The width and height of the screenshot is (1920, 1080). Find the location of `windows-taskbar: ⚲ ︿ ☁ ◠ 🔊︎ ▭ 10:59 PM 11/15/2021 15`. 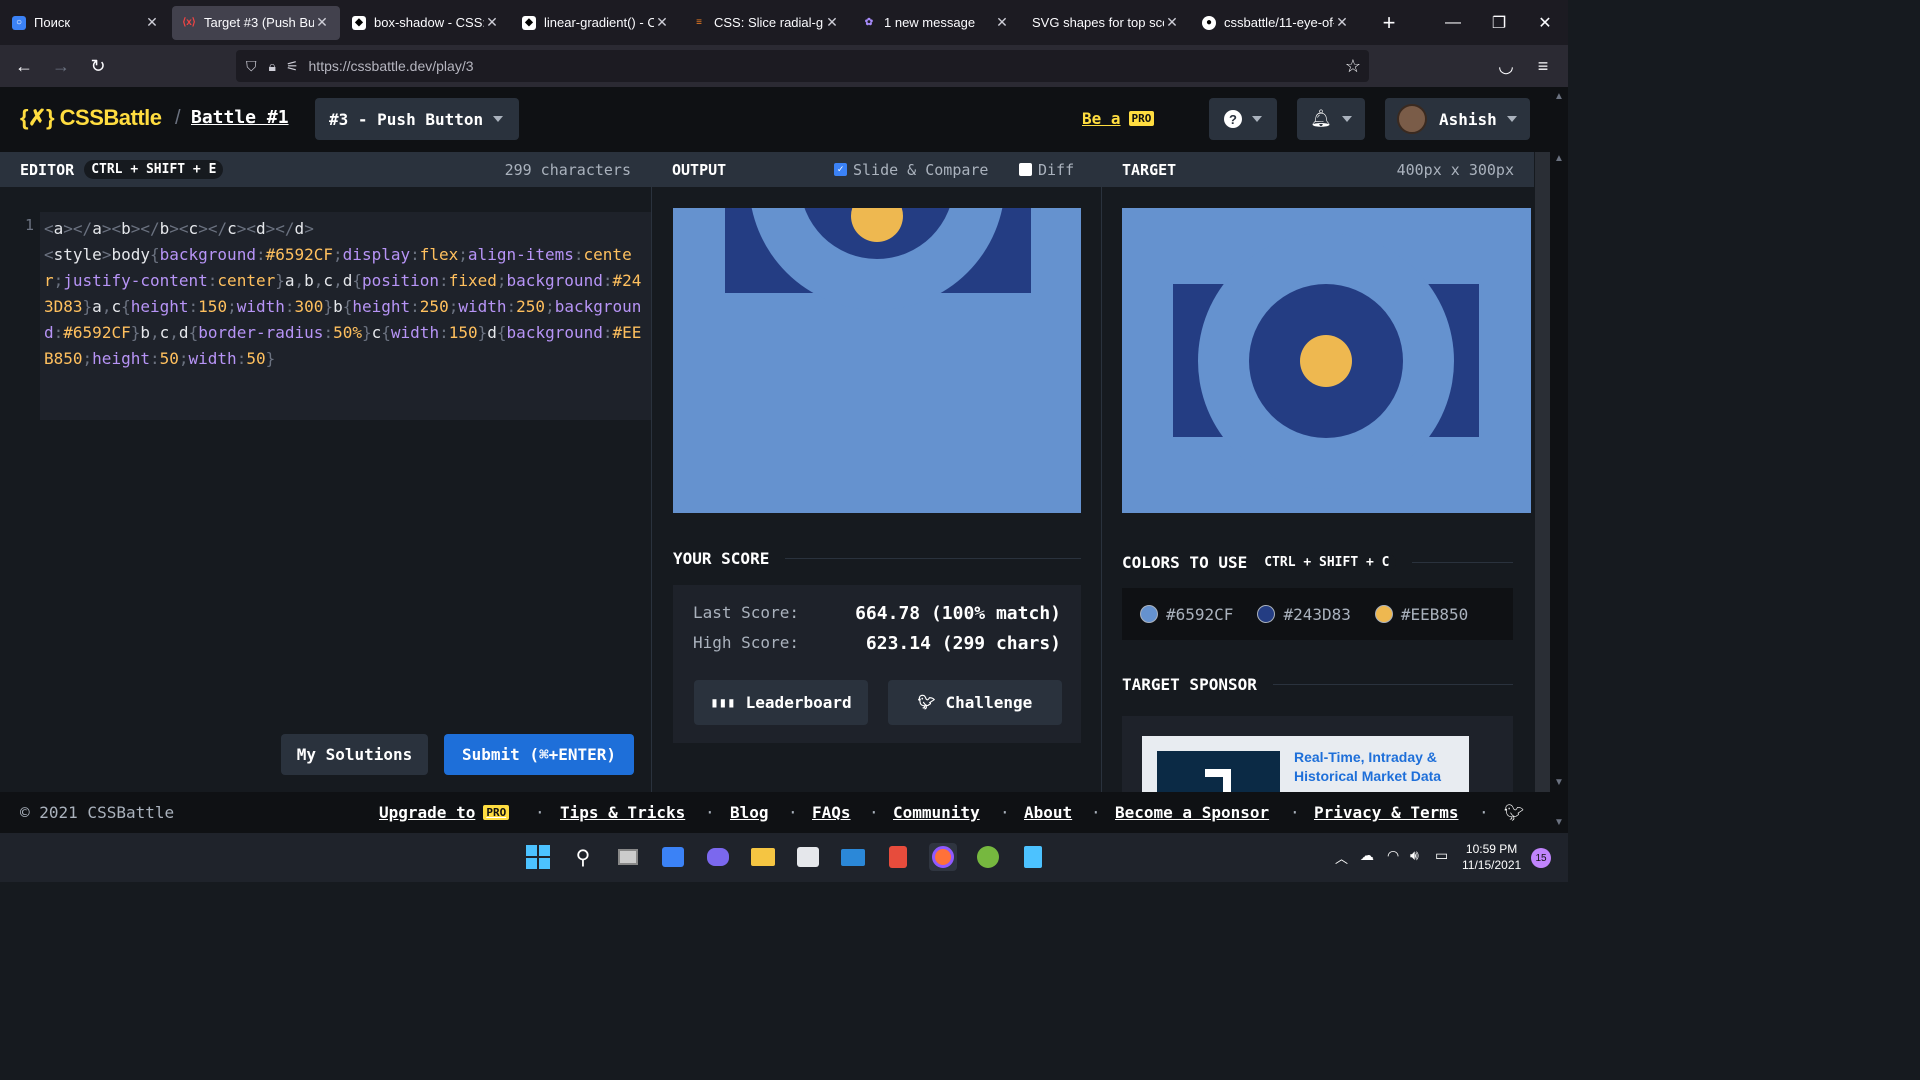

windows-taskbar: ⚲ ︿ ☁ ◠ 🔊︎ ▭ 10:59 PM 11/15/2021 15 is located at coordinates (784, 857).